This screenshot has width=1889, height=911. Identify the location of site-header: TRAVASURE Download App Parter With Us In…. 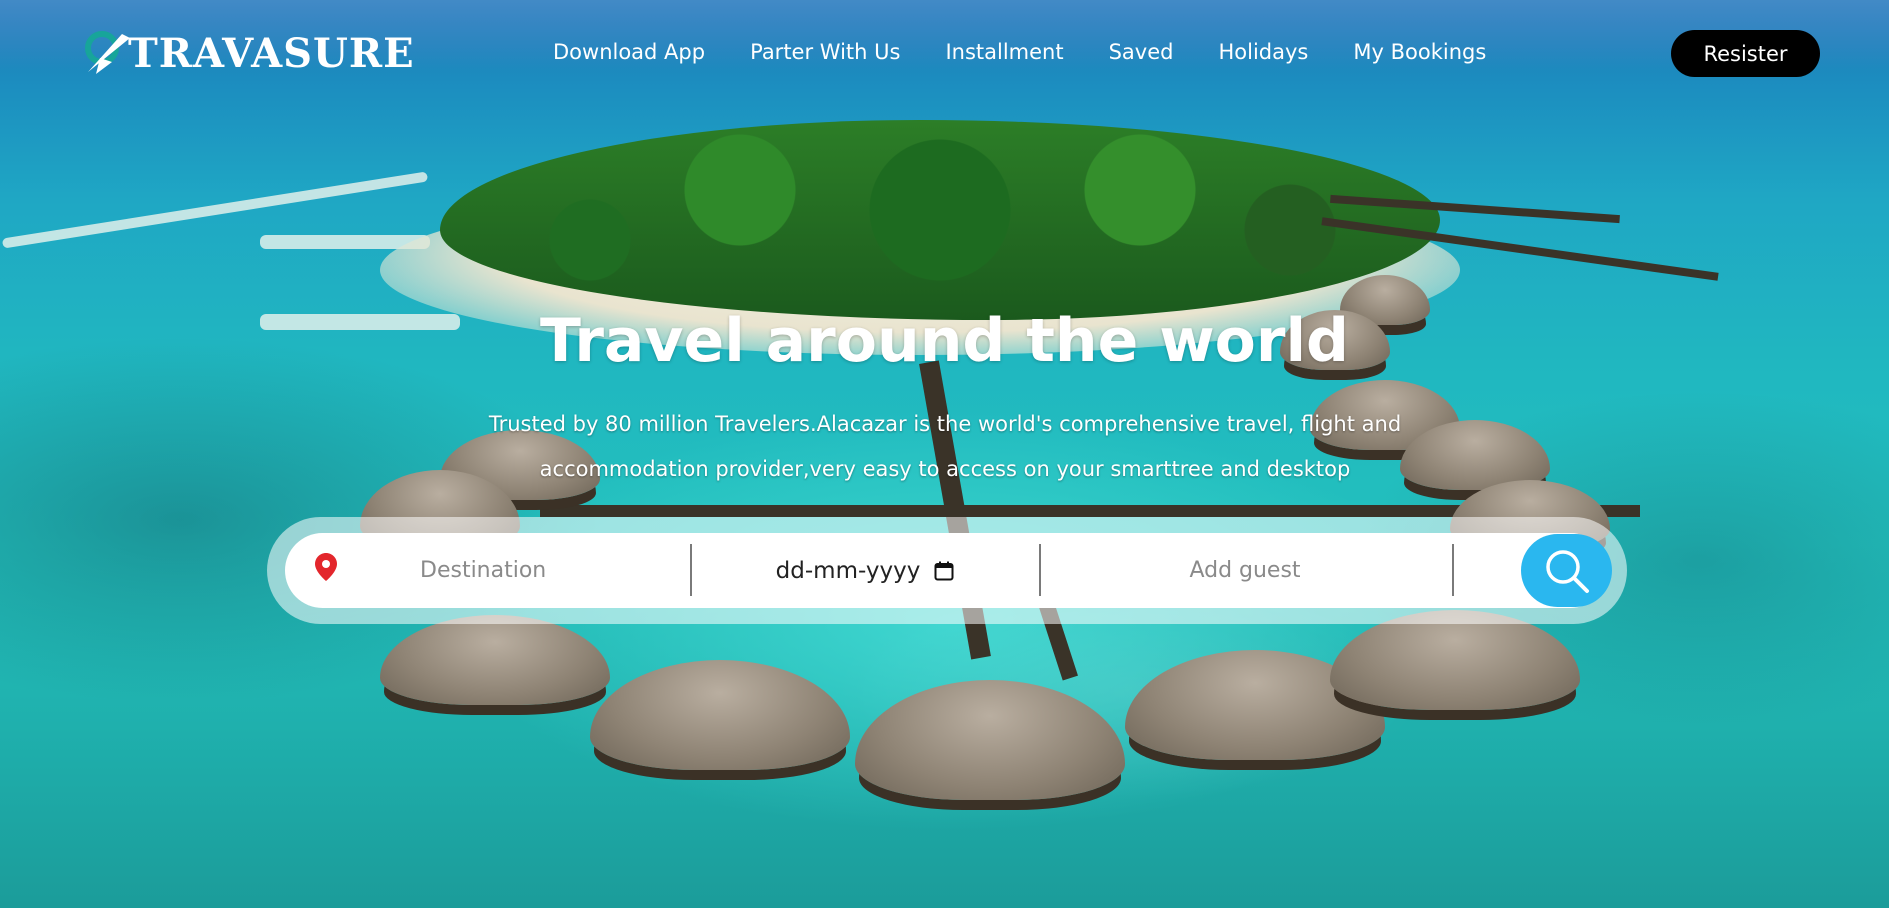
(944, 52).